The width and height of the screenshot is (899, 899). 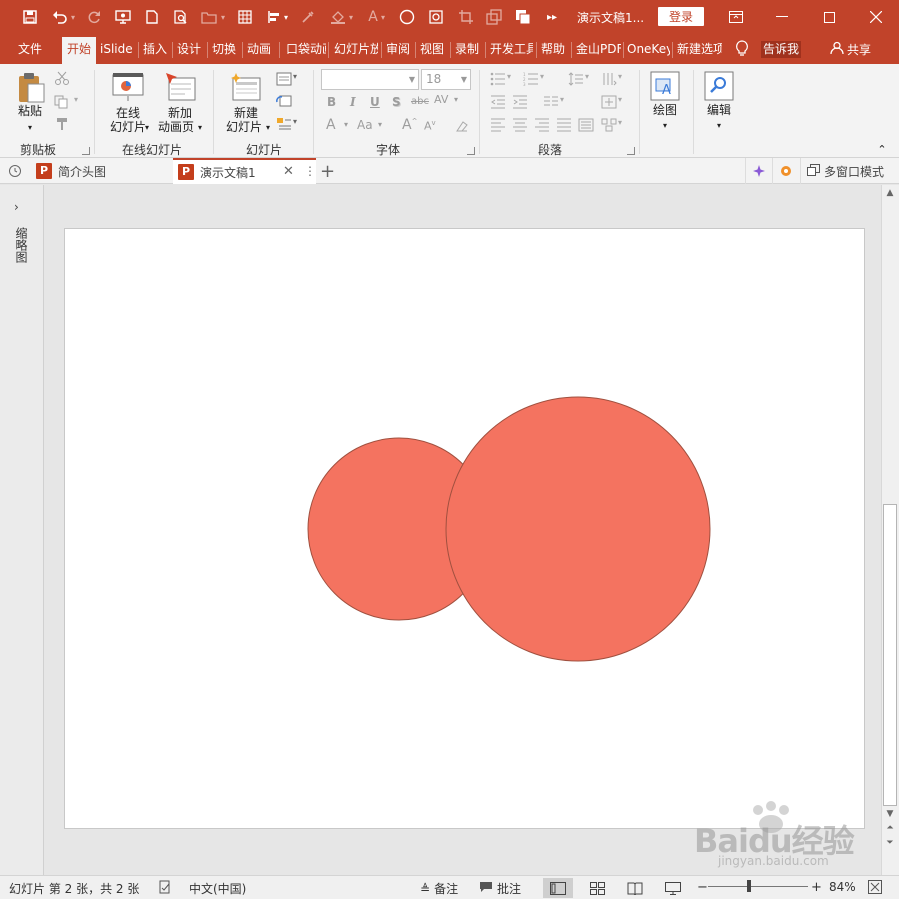 What do you see at coordinates (548, 79) in the screenshot?
I see `numbering-dropdown-icon: ▾` at bounding box center [548, 79].